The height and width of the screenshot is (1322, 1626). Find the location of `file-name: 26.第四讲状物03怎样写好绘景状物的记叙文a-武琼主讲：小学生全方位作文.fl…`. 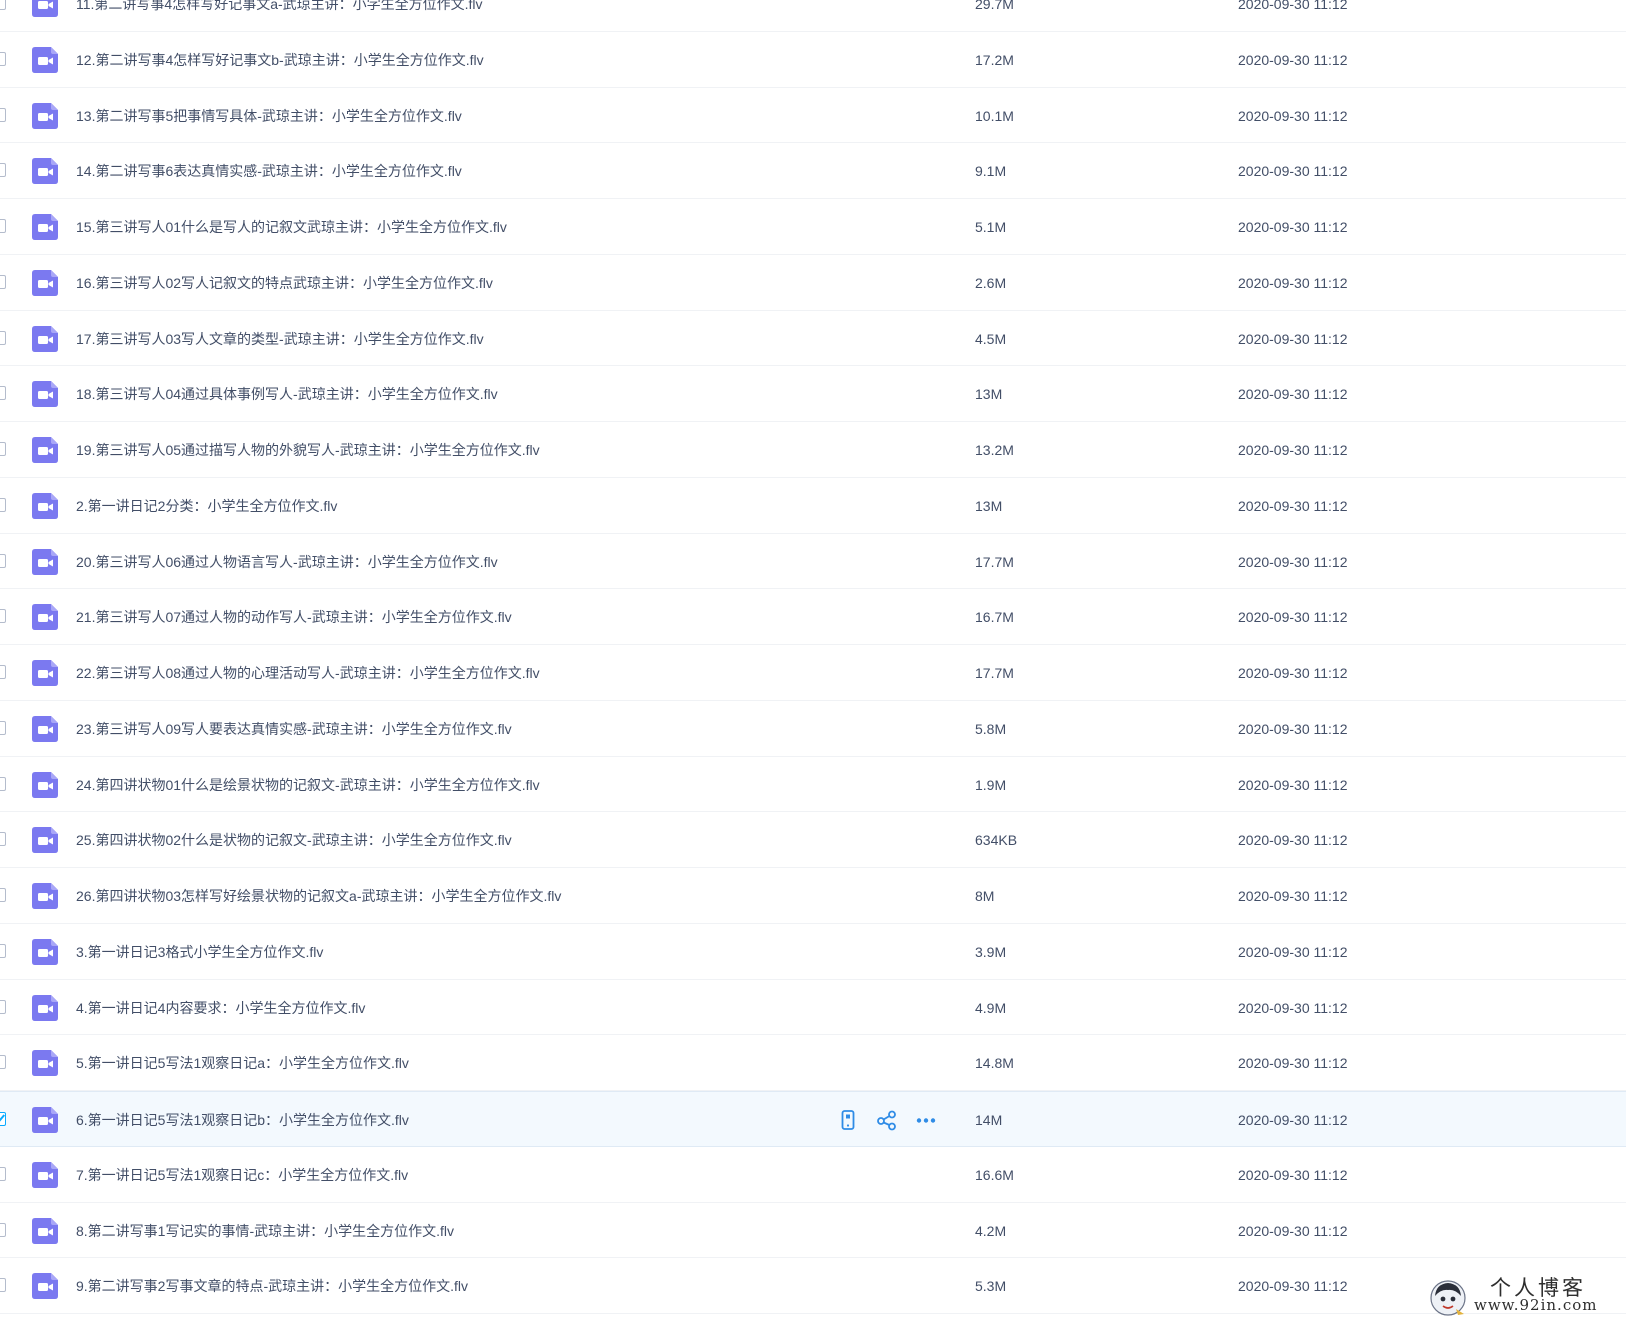

file-name: 26.第四讲状物03怎样写好绘景状物的记叙文a-武琼主讲：小学生全方位作文.fl… is located at coordinates (318, 896).